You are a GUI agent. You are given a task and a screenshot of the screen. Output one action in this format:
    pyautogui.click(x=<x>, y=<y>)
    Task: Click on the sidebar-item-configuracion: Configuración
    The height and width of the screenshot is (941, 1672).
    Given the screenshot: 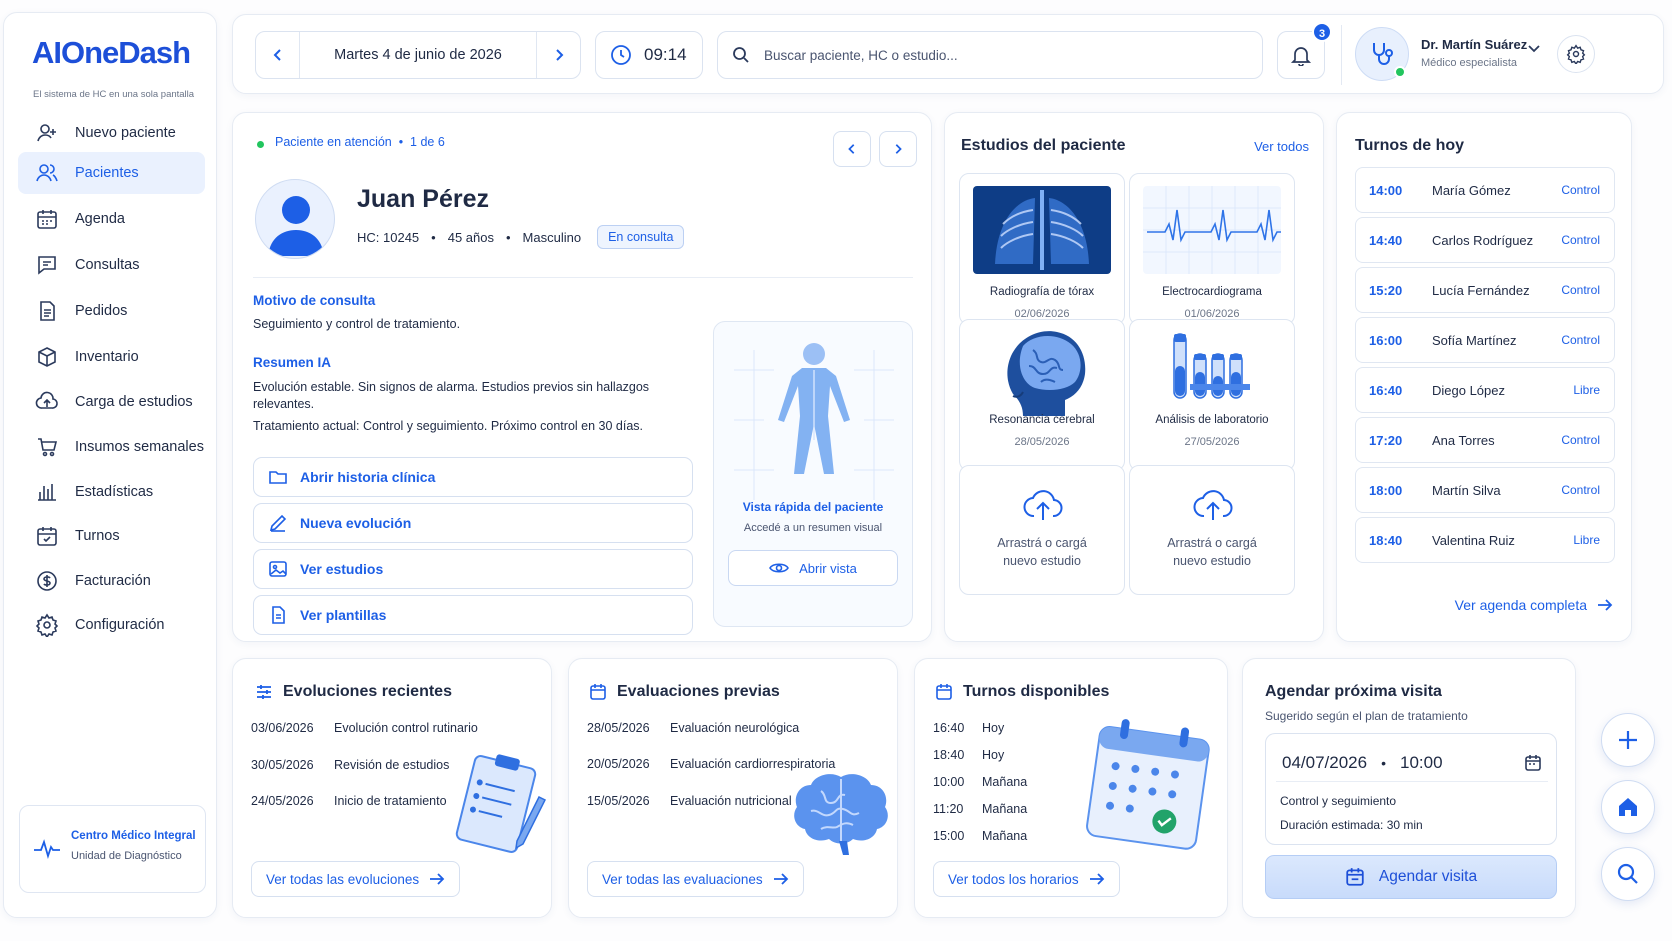 What is the action you would take?
    pyautogui.click(x=111, y=625)
    